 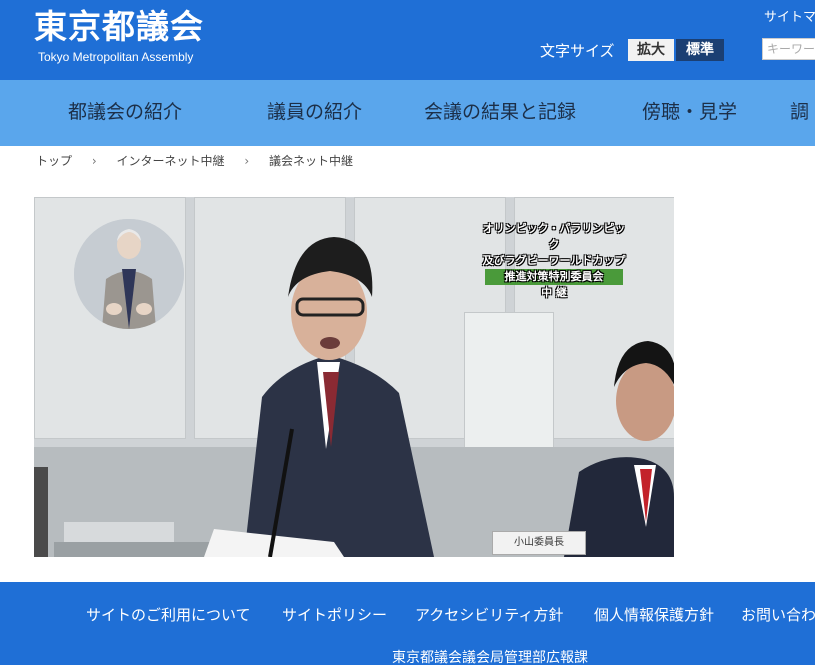 What do you see at coordinates (170, 161) in the screenshot?
I see `breadcrumb-internet-broadcast: インターネット中継` at bounding box center [170, 161].